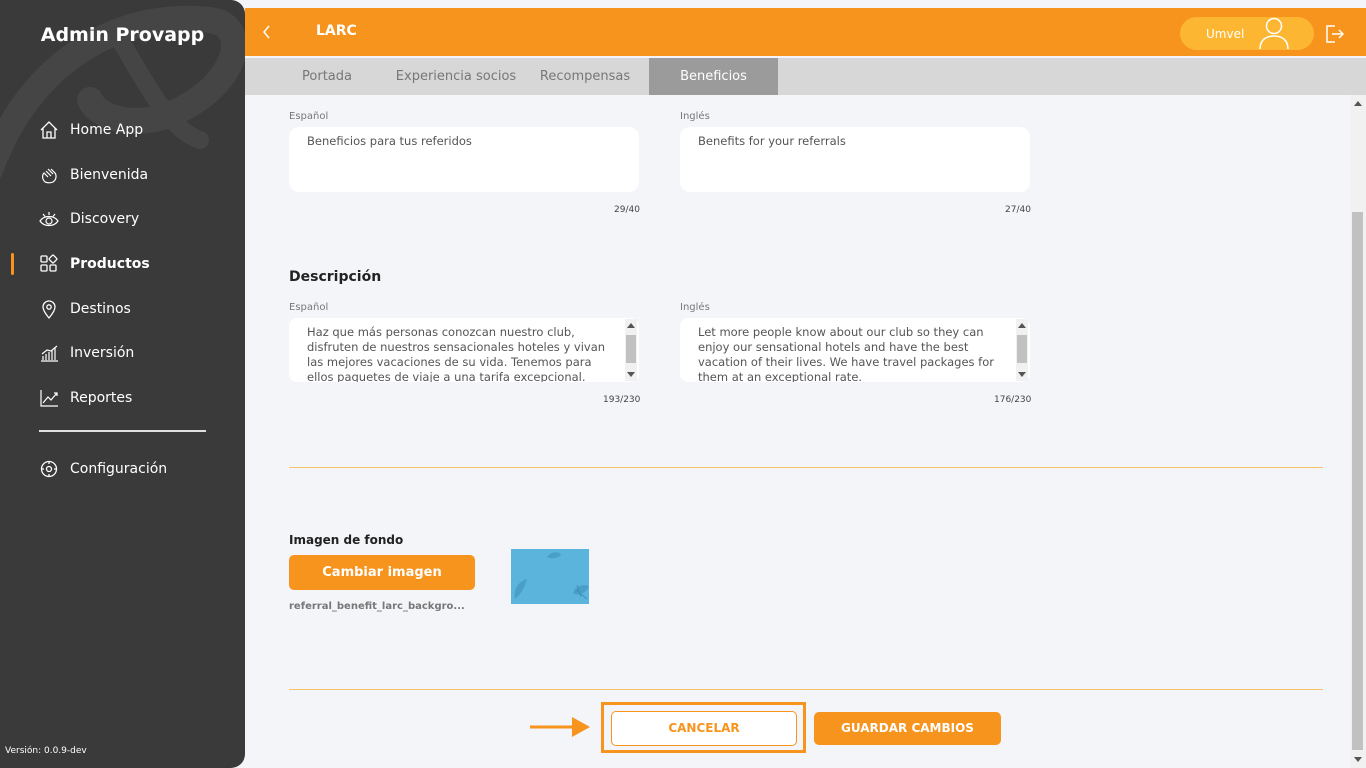 The width and height of the screenshot is (1366, 768). What do you see at coordinates (102, 353) in the screenshot?
I see `sidebar-item-label: Inversión` at bounding box center [102, 353].